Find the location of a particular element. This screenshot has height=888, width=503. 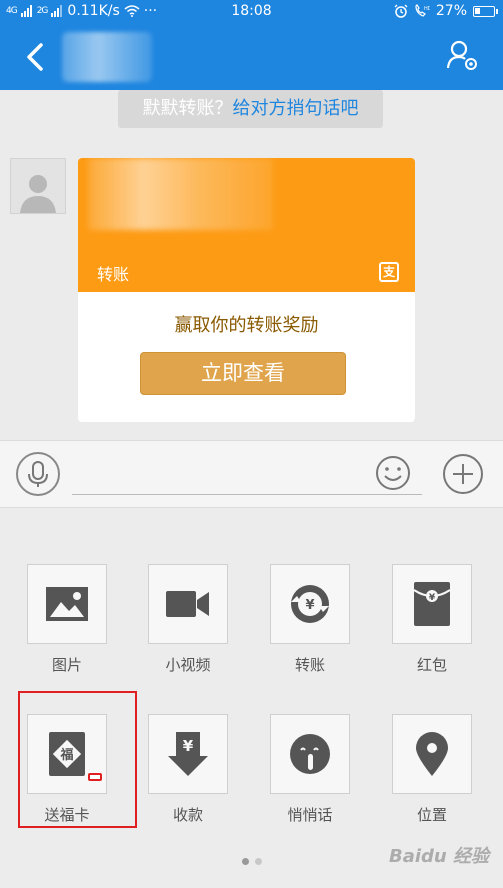

hd-call-icon: HD is located at coordinates (422, 10).